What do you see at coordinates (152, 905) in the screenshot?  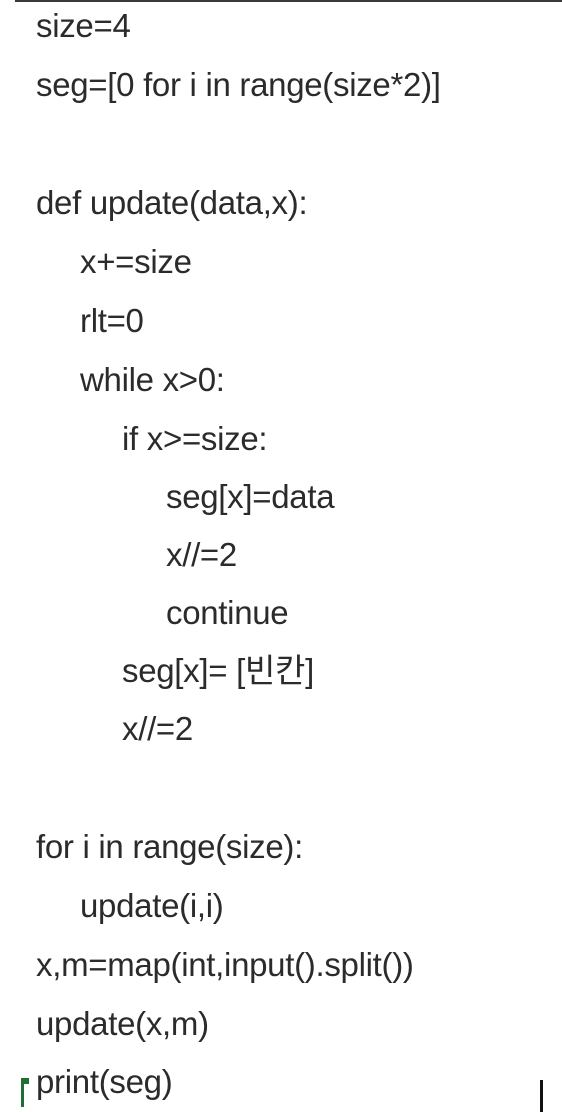 I see `code-line: update(i,i)` at bounding box center [152, 905].